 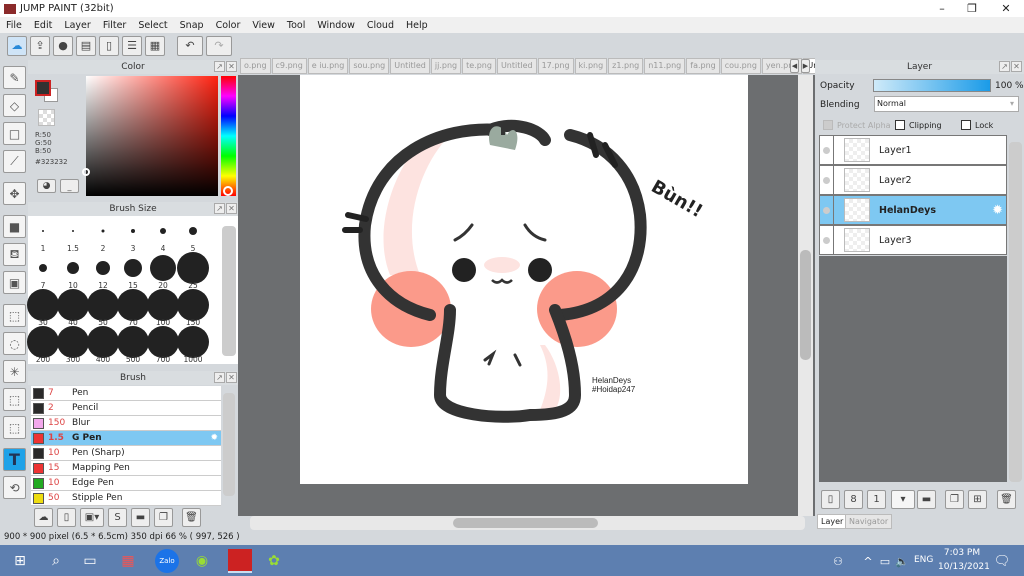 What do you see at coordinates (832, 521) in the screenshot?
I see `tab-layer: Layer` at bounding box center [832, 521].